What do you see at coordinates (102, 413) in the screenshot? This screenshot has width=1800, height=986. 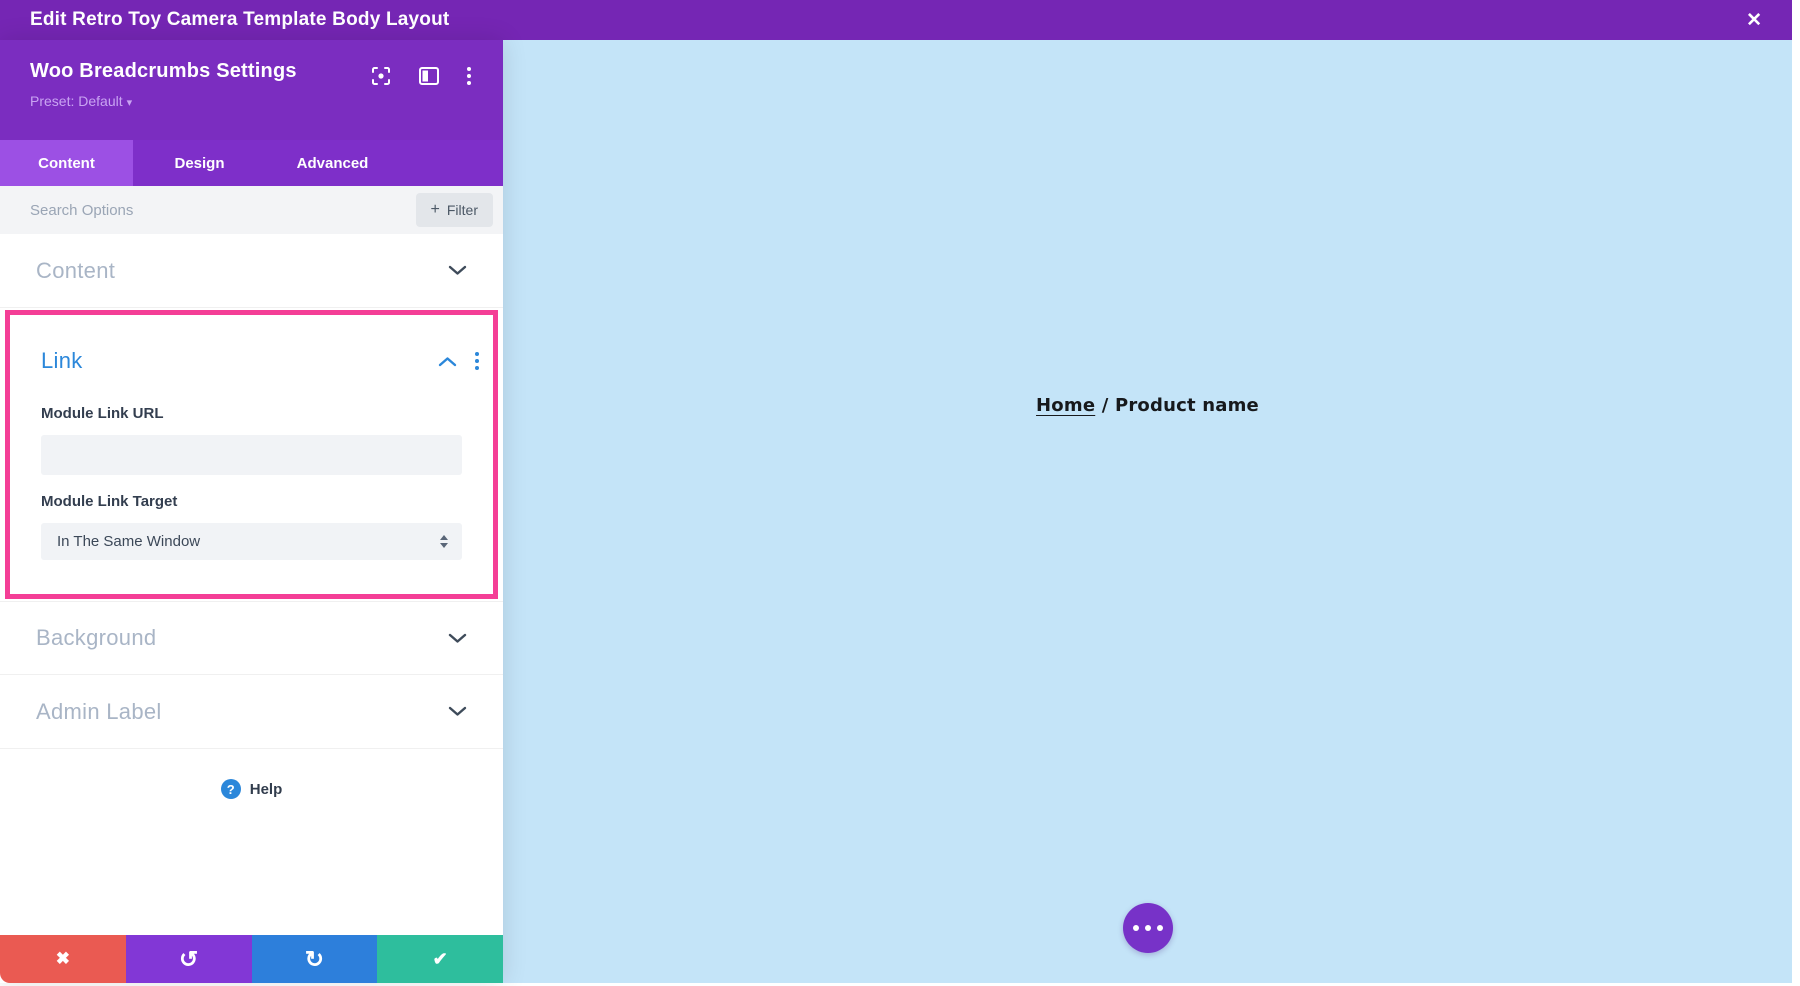 I see `field-label: Module Link URL` at bounding box center [102, 413].